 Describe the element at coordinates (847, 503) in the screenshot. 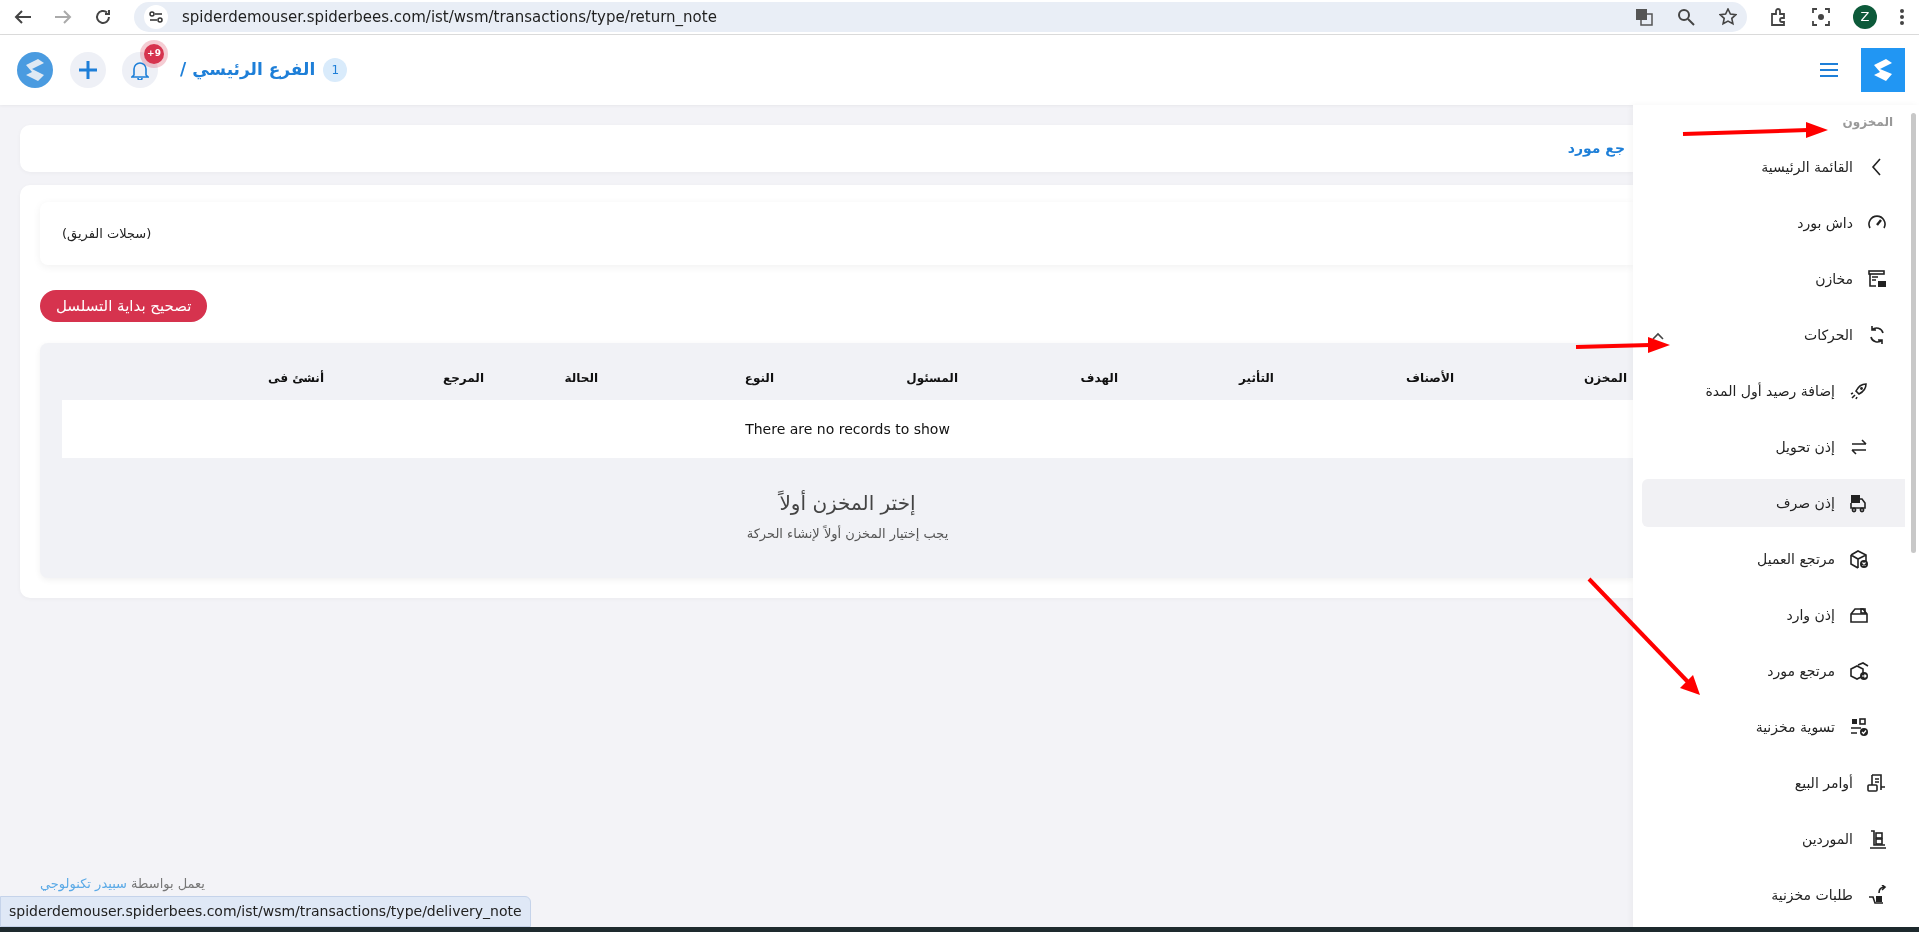

I see `empty-state-title: إختر المخزن أولاً` at that location.